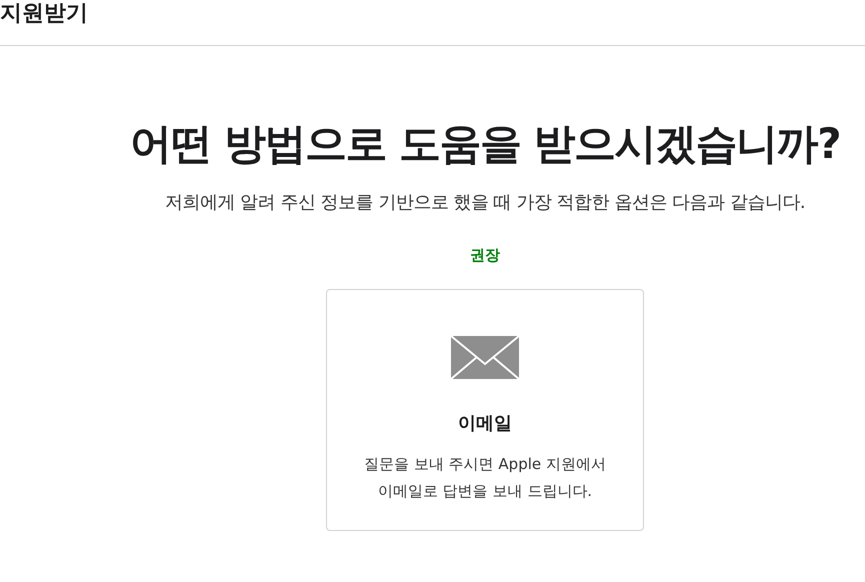  What do you see at coordinates (44, 14) in the screenshot?
I see `page-title: 지원받기` at bounding box center [44, 14].